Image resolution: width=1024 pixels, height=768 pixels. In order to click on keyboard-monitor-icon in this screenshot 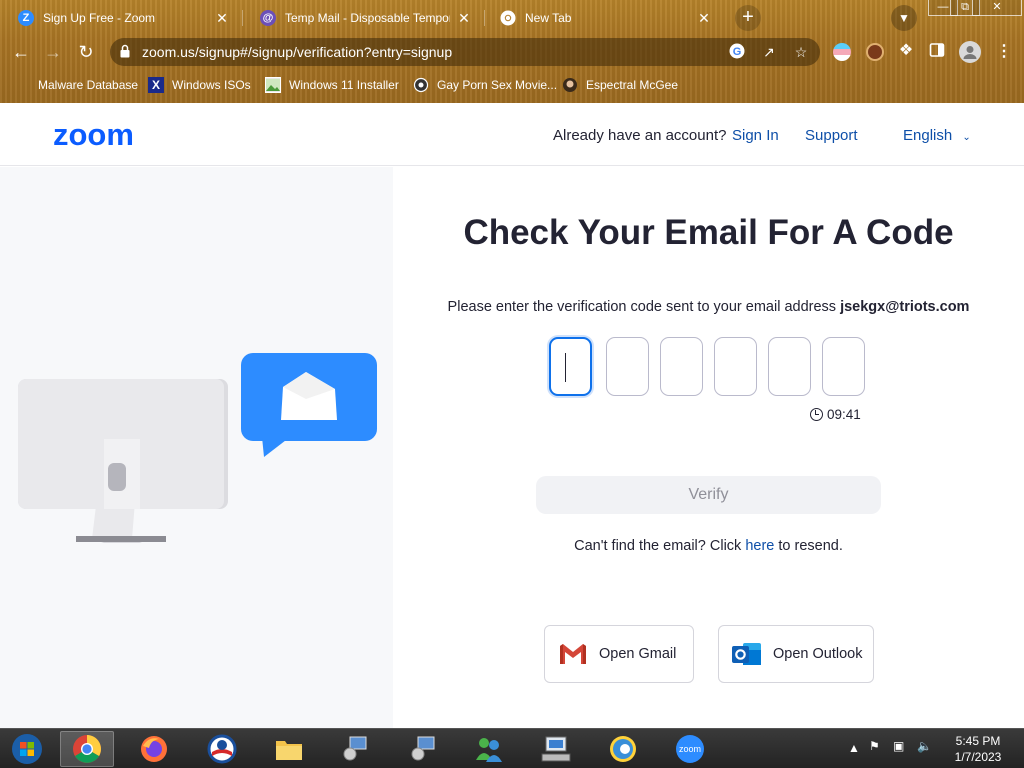, I will do `click(556, 749)`.